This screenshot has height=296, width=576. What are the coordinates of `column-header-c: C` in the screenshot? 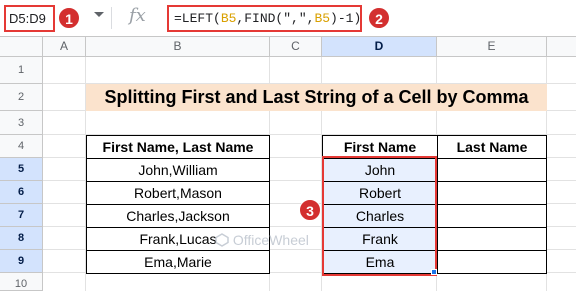 It's located at (296, 47).